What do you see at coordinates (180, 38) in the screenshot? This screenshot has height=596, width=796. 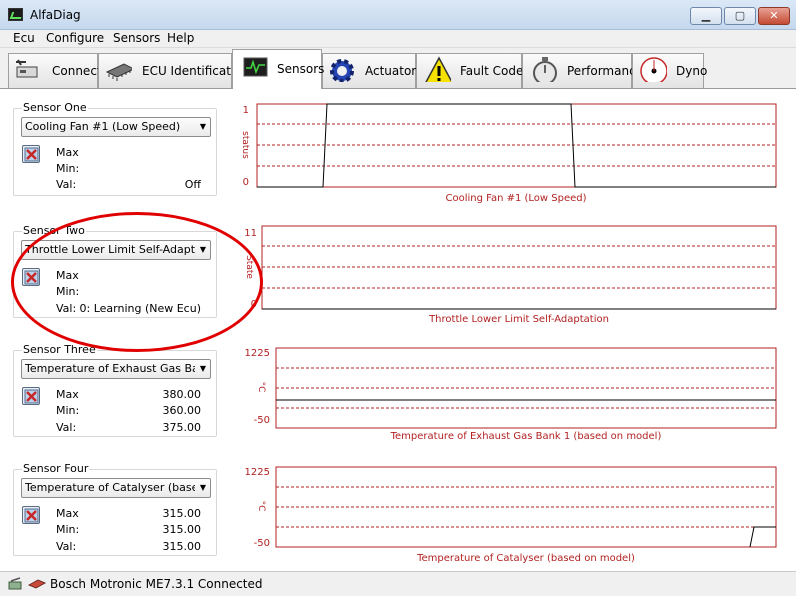 I see `menu-help: Help` at bounding box center [180, 38].